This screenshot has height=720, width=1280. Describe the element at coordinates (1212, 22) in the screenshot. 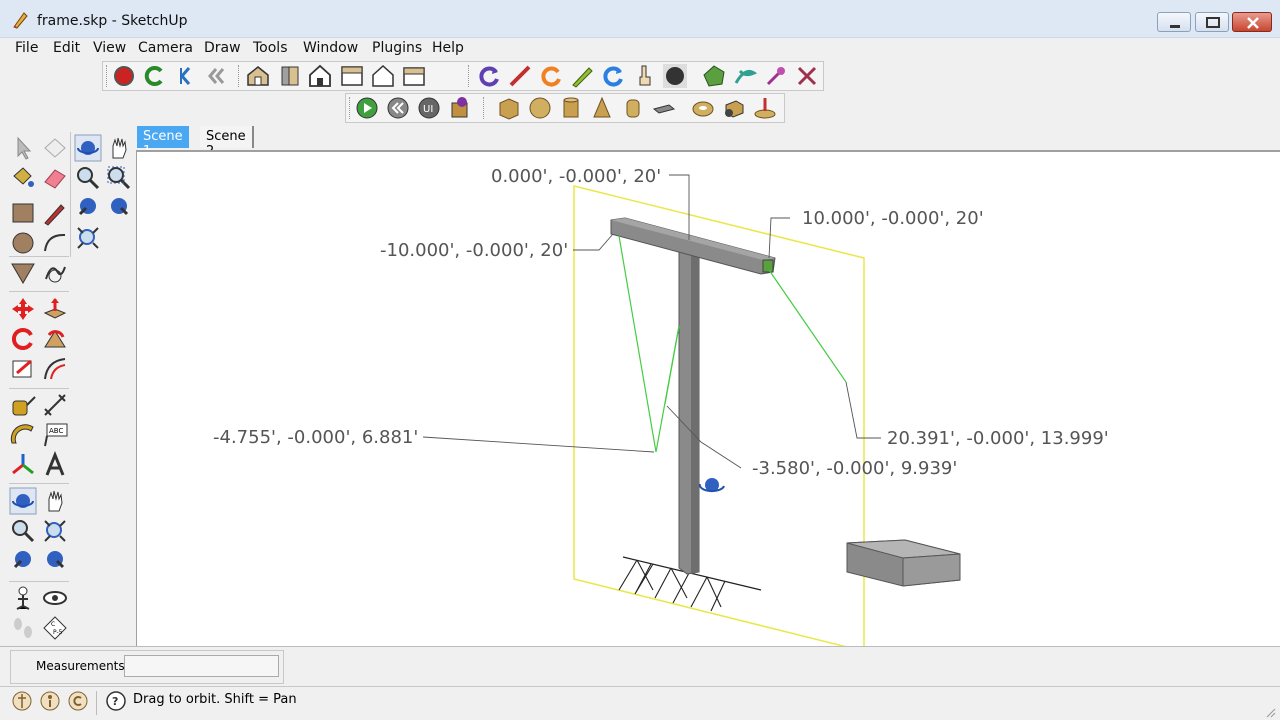

I see `maximize-button` at that location.